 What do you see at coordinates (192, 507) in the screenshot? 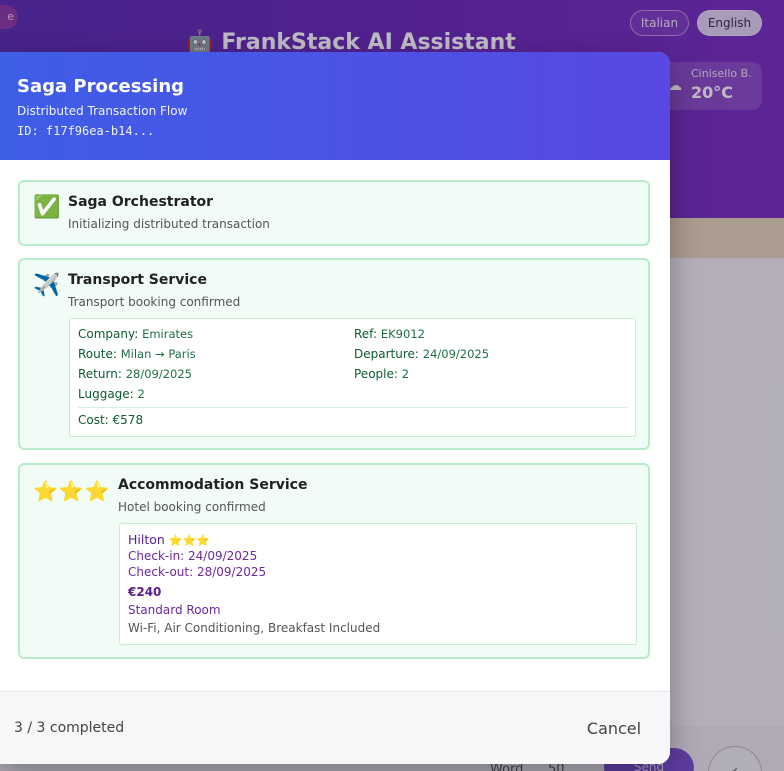
I see `step-description: Hotel booking confirmed` at bounding box center [192, 507].